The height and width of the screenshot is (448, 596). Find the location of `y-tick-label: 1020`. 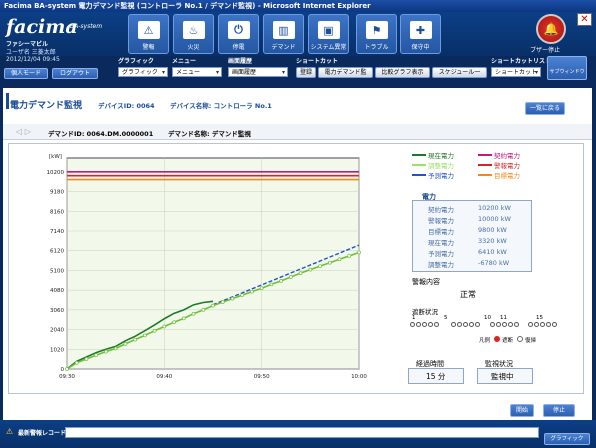

y-tick-label: 1020 is located at coordinates (57, 350).